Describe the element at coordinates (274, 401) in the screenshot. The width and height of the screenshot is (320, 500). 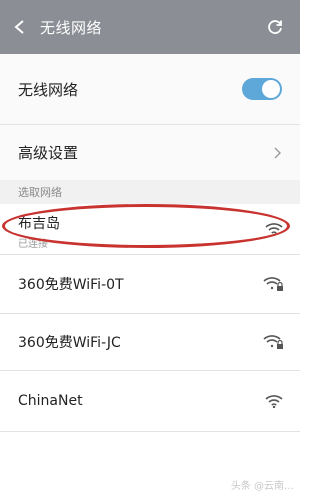
I see `wifi-signal-icon` at that location.